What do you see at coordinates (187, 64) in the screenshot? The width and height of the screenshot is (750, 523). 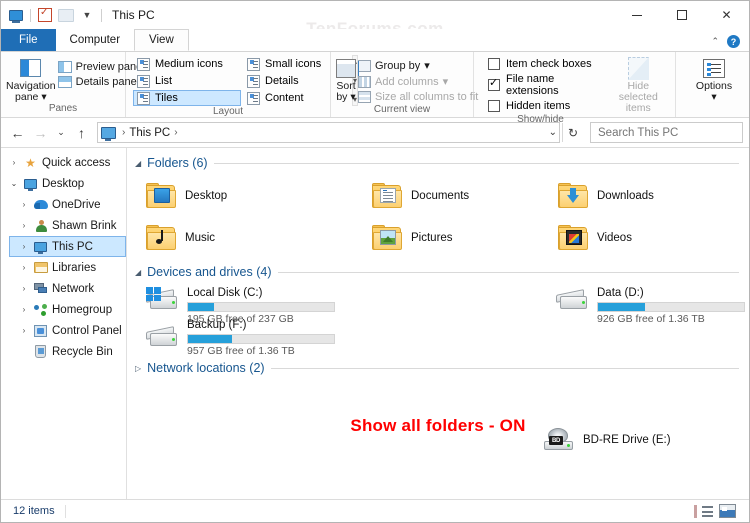 I see `layout-medium-icons: Medium icons` at bounding box center [187, 64].